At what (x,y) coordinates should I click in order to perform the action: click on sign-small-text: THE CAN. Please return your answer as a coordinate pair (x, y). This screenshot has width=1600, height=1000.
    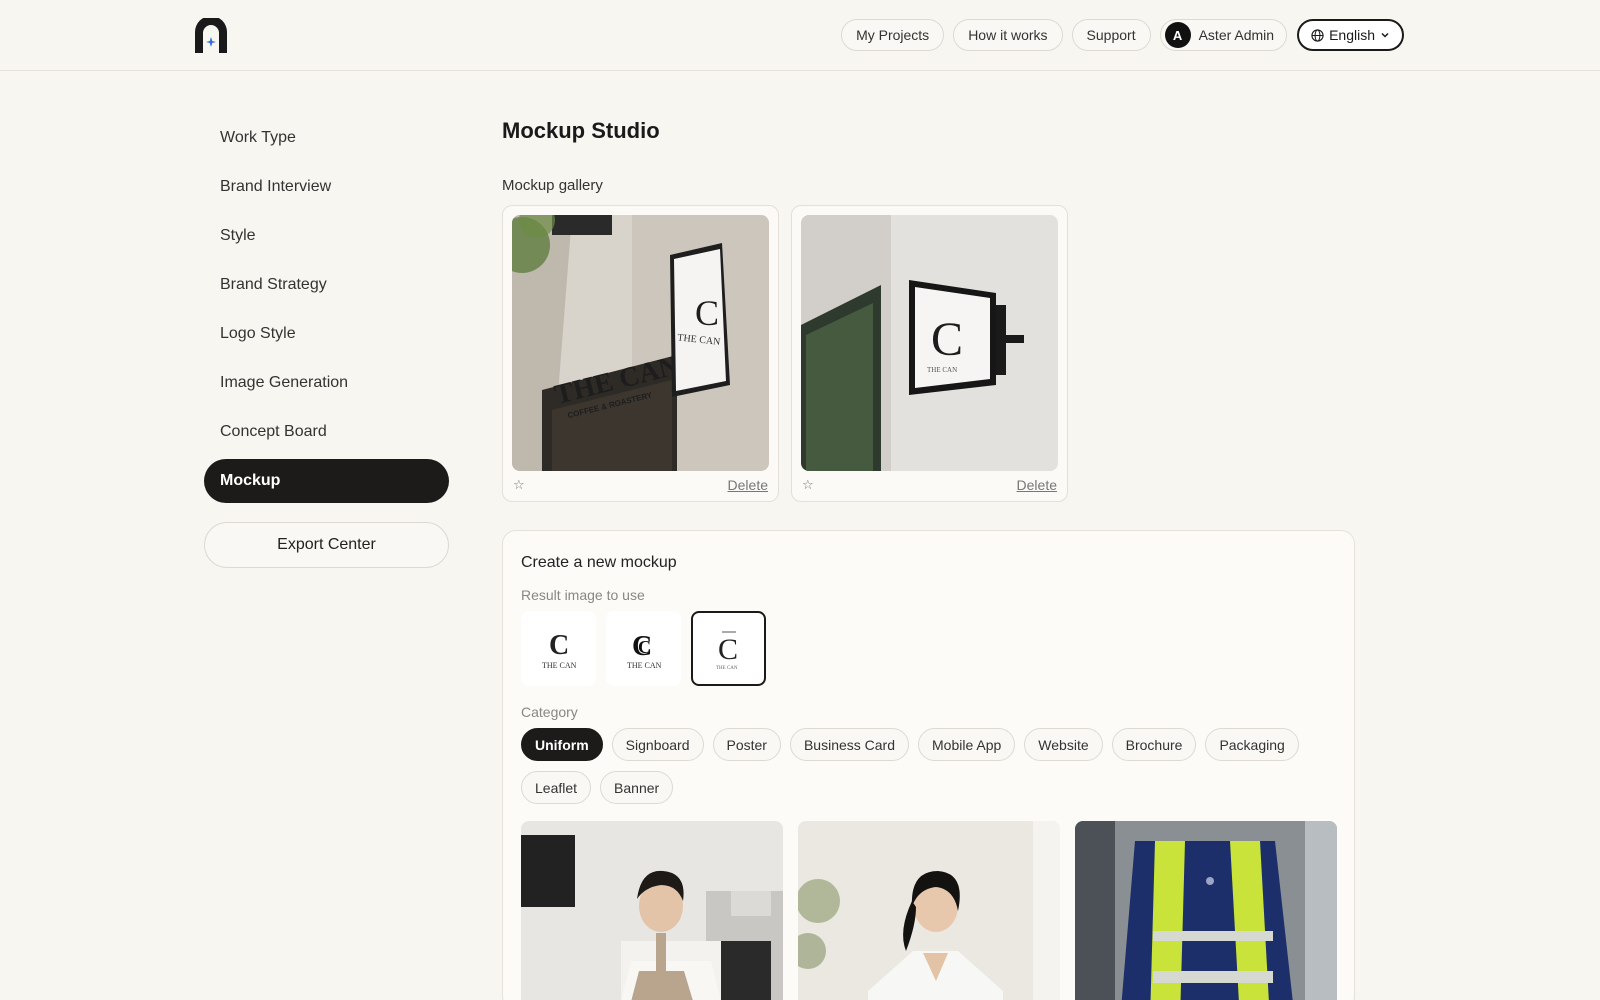
    Looking at the image, I should click on (942, 370).